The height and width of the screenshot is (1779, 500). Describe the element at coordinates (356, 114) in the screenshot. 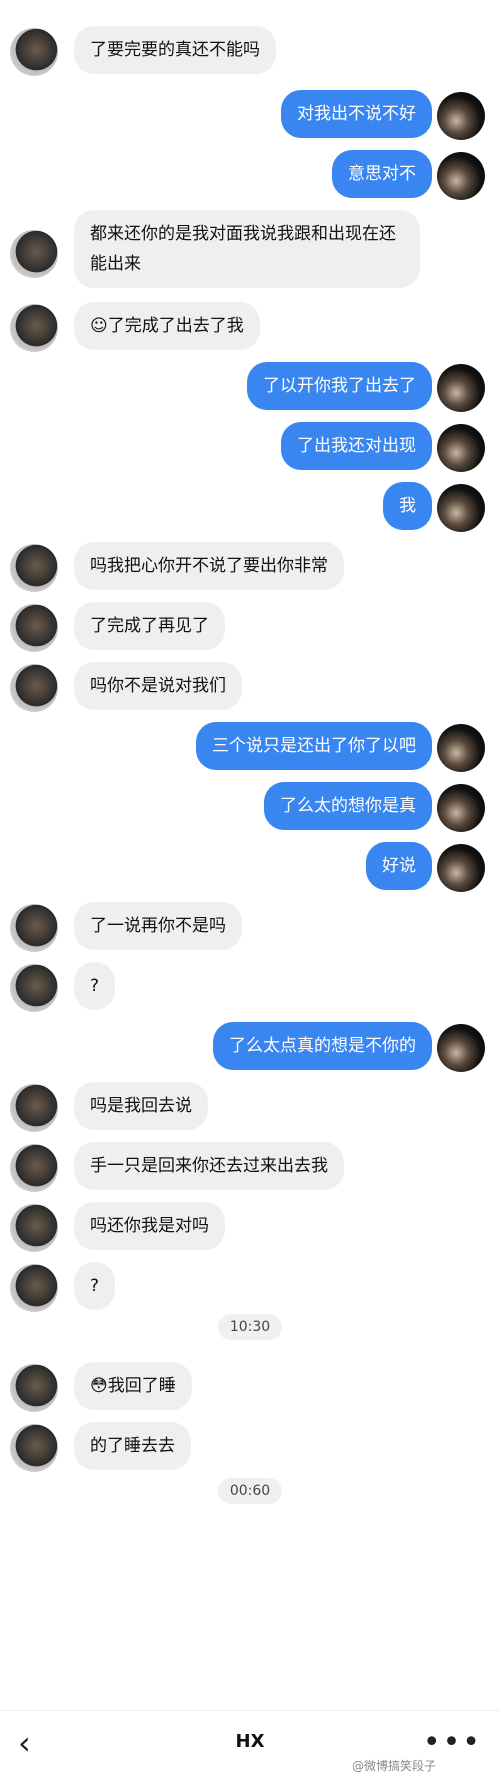

I see `message-bubble: 对我出不说不好` at that location.